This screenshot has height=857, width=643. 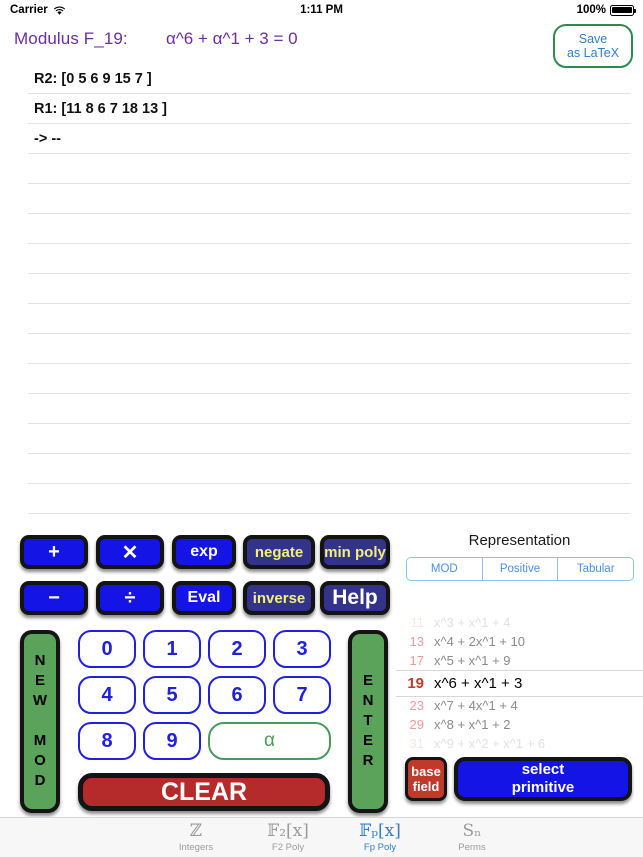 I want to click on worksheet-line: R2: [0 5 6 9 15 7 ], so click(x=329, y=79).